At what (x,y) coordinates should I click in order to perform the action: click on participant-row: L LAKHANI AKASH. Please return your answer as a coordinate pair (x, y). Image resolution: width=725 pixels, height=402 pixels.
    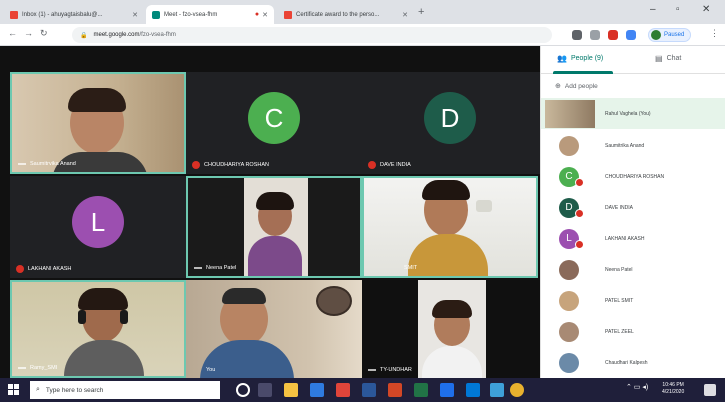
    Looking at the image, I should click on (633, 238).